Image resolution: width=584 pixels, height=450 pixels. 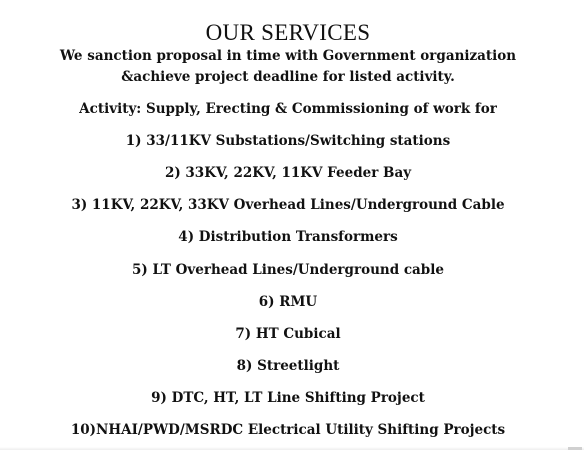 I want to click on service-item-6: 6) RMU, so click(x=288, y=302).